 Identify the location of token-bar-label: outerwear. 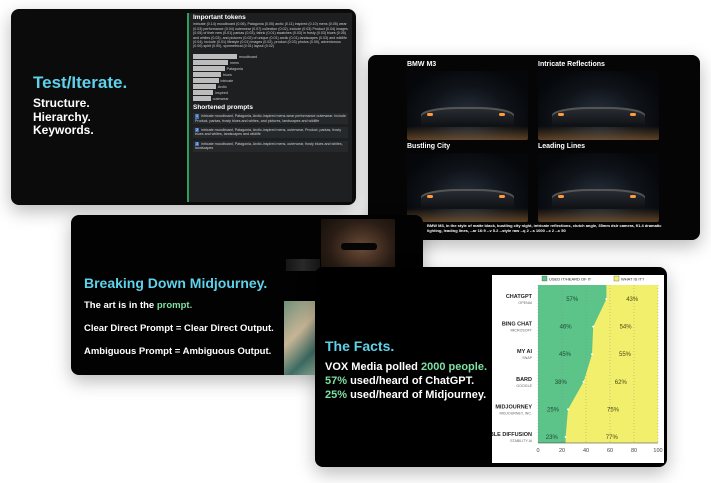
(220, 98).